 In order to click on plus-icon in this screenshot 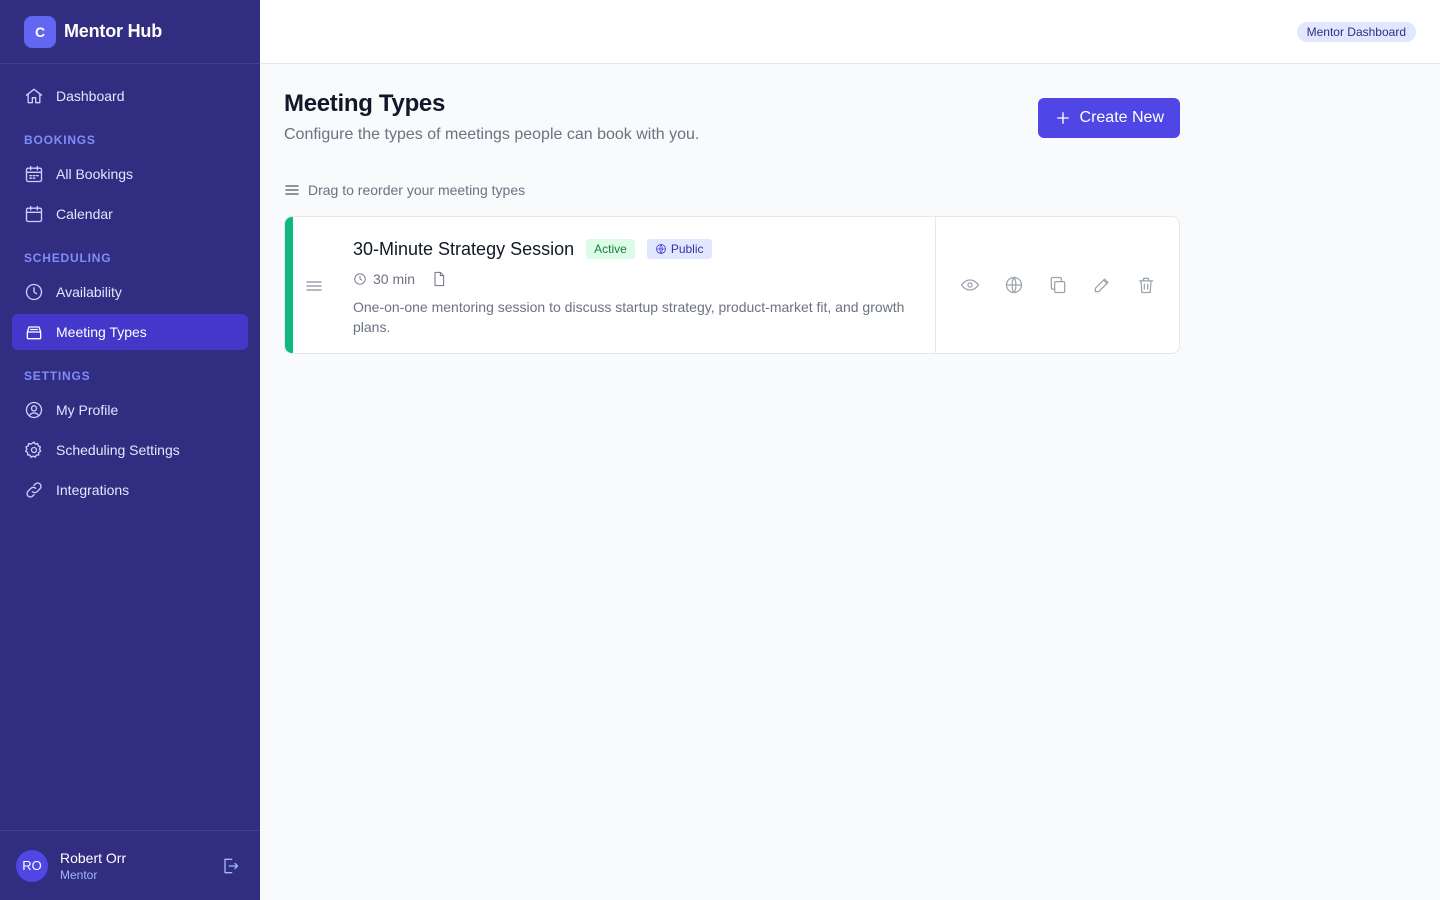, I will do `click(1062, 118)`.